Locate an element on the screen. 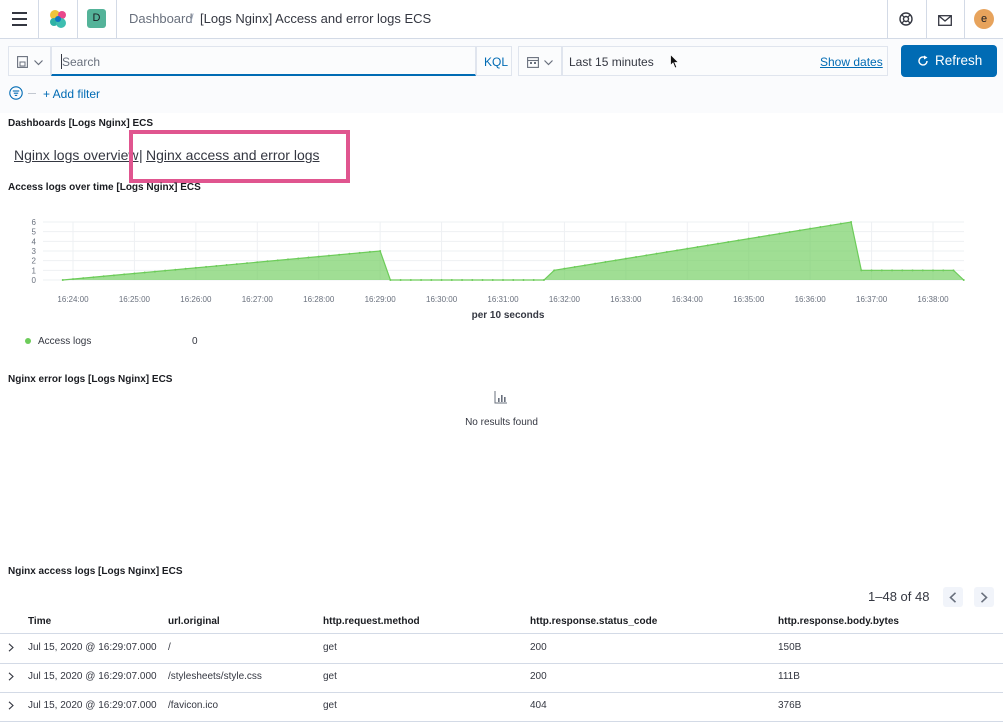 This screenshot has width=1003, height=724. time-range-field: Last 15 minutes Show dates is located at coordinates (725, 61).